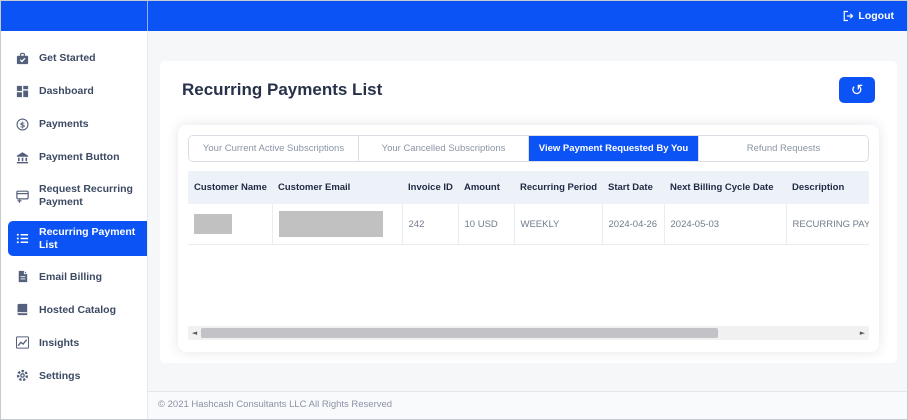 Image resolution: width=908 pixels, height=420 pixels. Describe the element at coordinates (282, 89) in the screenshot. I see `page-title: Recurring Payments List` at that location.